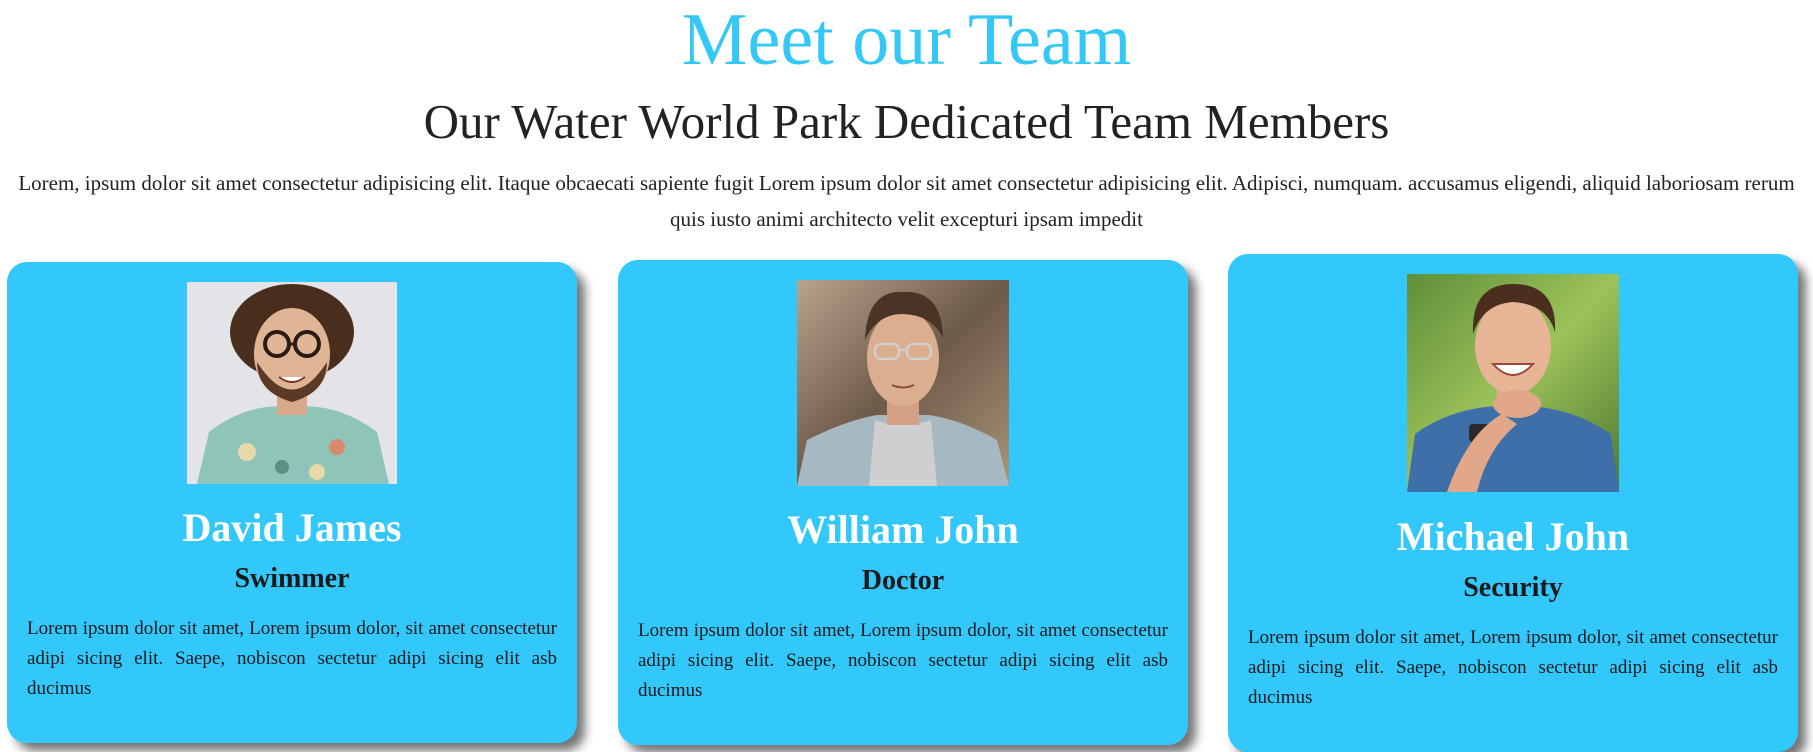 The image size is (1813, 752). I want to click on page-title: Meet our Team, so click(906, 40).